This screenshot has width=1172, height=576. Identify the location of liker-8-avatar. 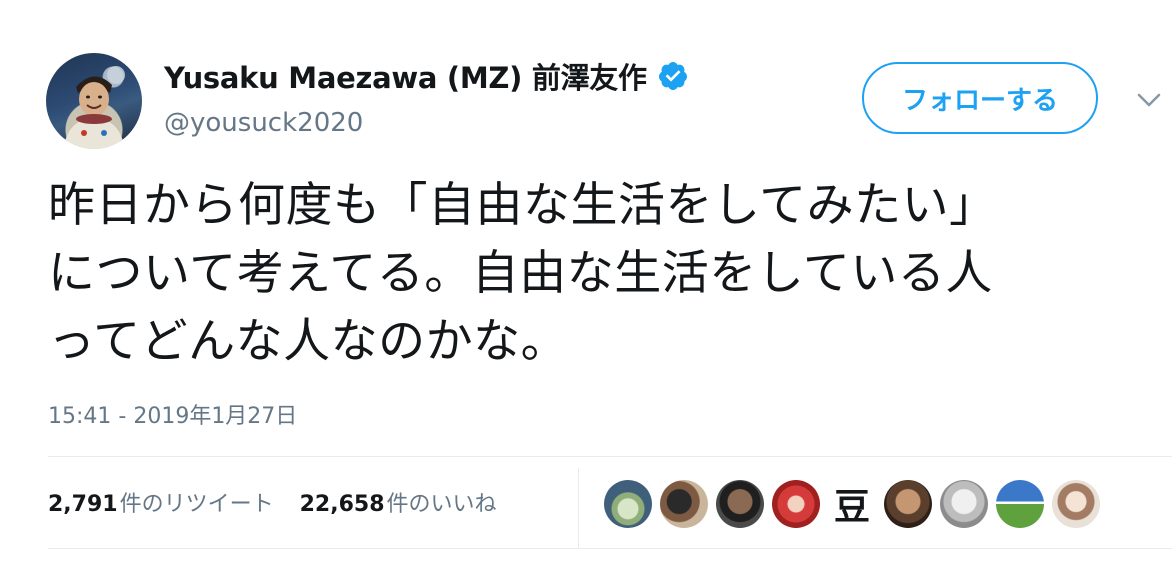
(1020, 504).